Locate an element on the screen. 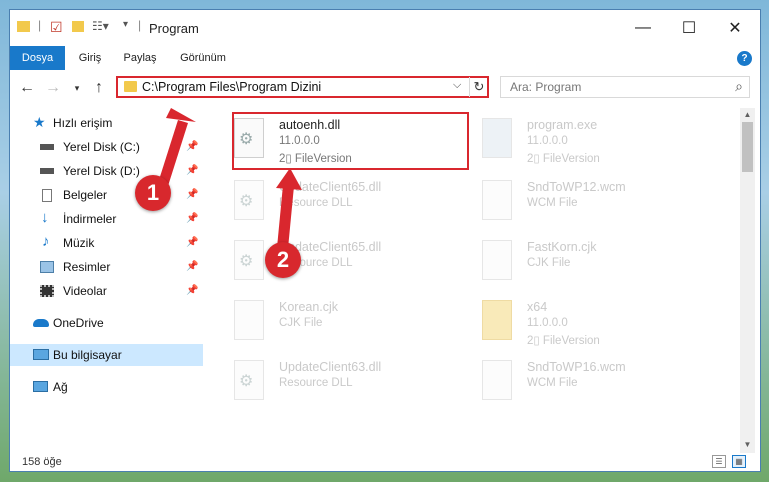 Image resolution: width=769 pixels, height=482 pixels. step-badge-1: 1 is located at coordinates (153, 193).